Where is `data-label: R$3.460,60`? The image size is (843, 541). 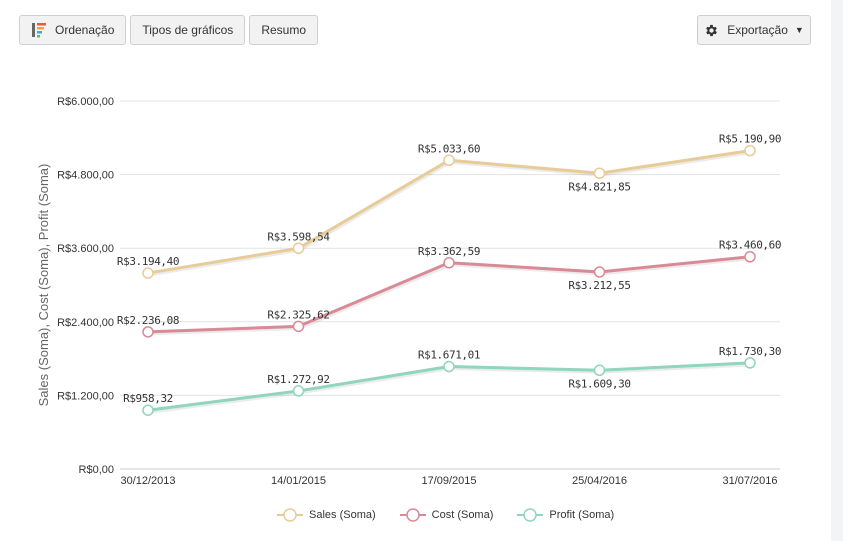
data-label: R$3.460,60 is located at coordinates (750, 245).